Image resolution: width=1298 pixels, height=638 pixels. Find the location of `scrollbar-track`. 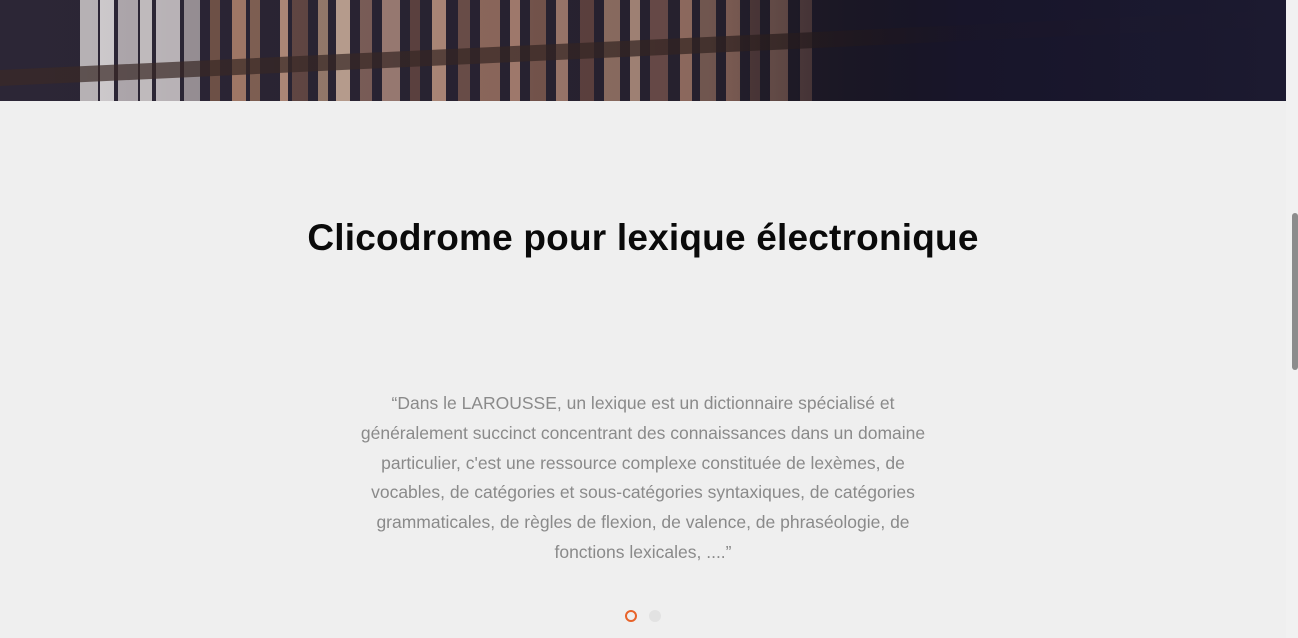

scrollbar-track is located at coordinates (1292, 319).